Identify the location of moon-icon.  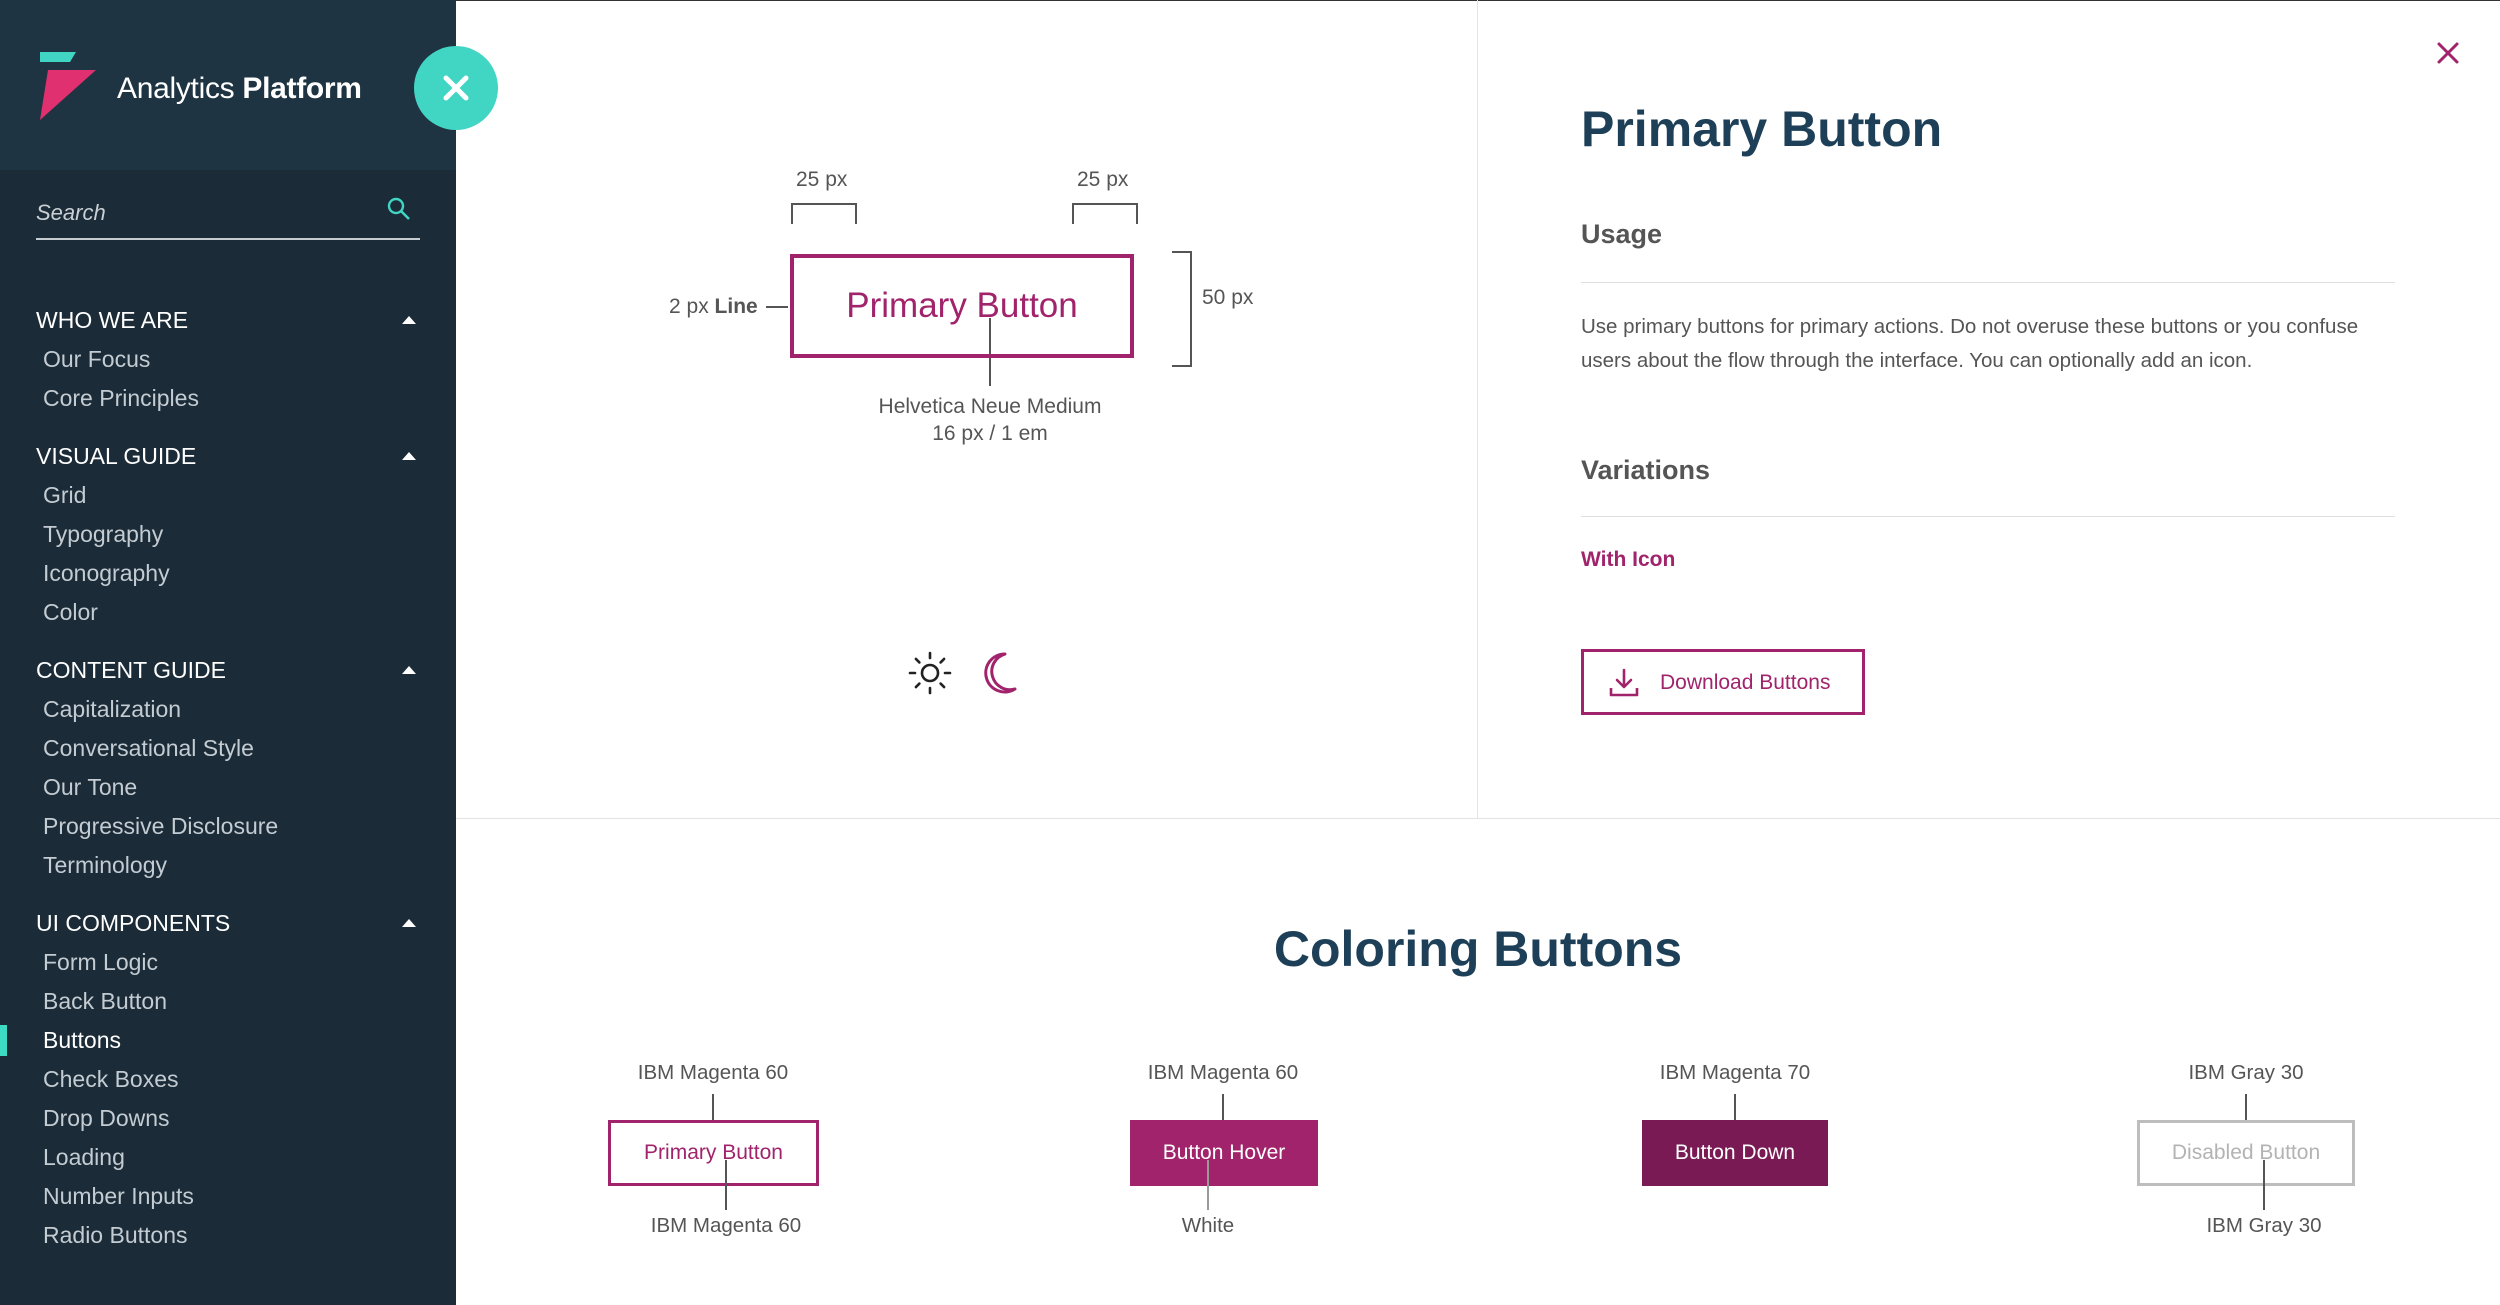
(1000, 673).